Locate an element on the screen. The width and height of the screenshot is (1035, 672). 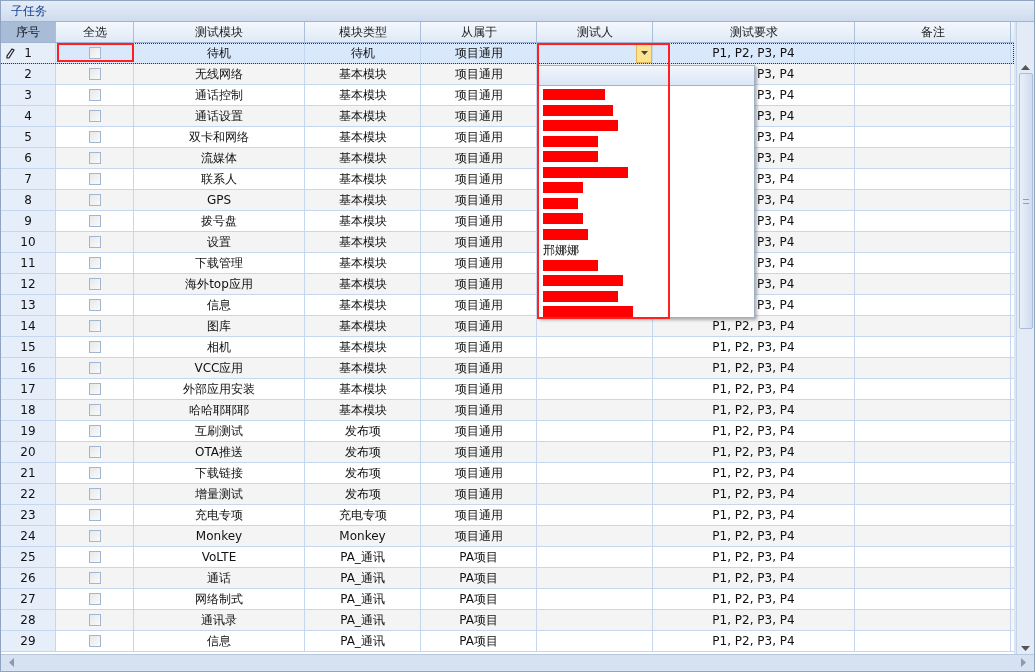
table-cell-text: VoLTE is located at coordinates (219, 557).